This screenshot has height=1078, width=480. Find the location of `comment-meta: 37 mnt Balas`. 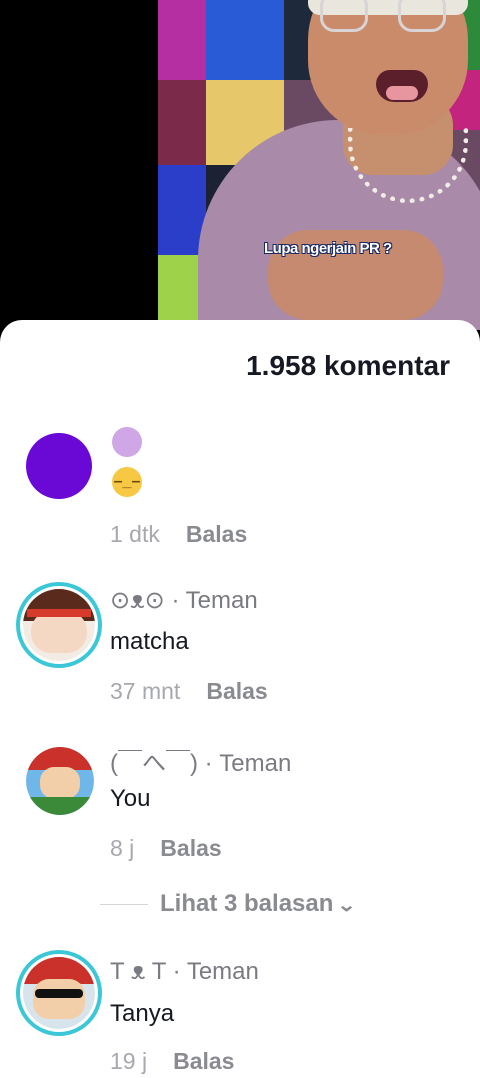

comment-meta: 37 mnt Balas is located at coordinates (189, 691).